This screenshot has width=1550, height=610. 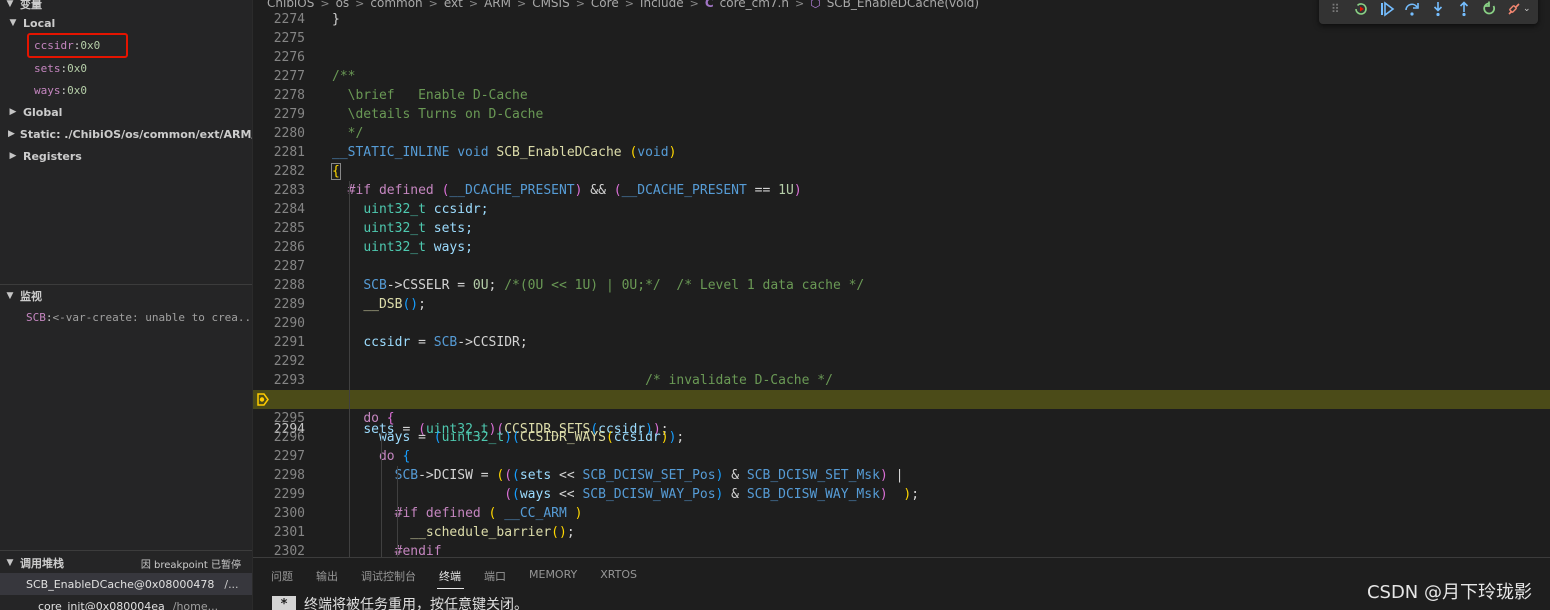 I want to click on code-token: do {, so click(x=363, y=418).